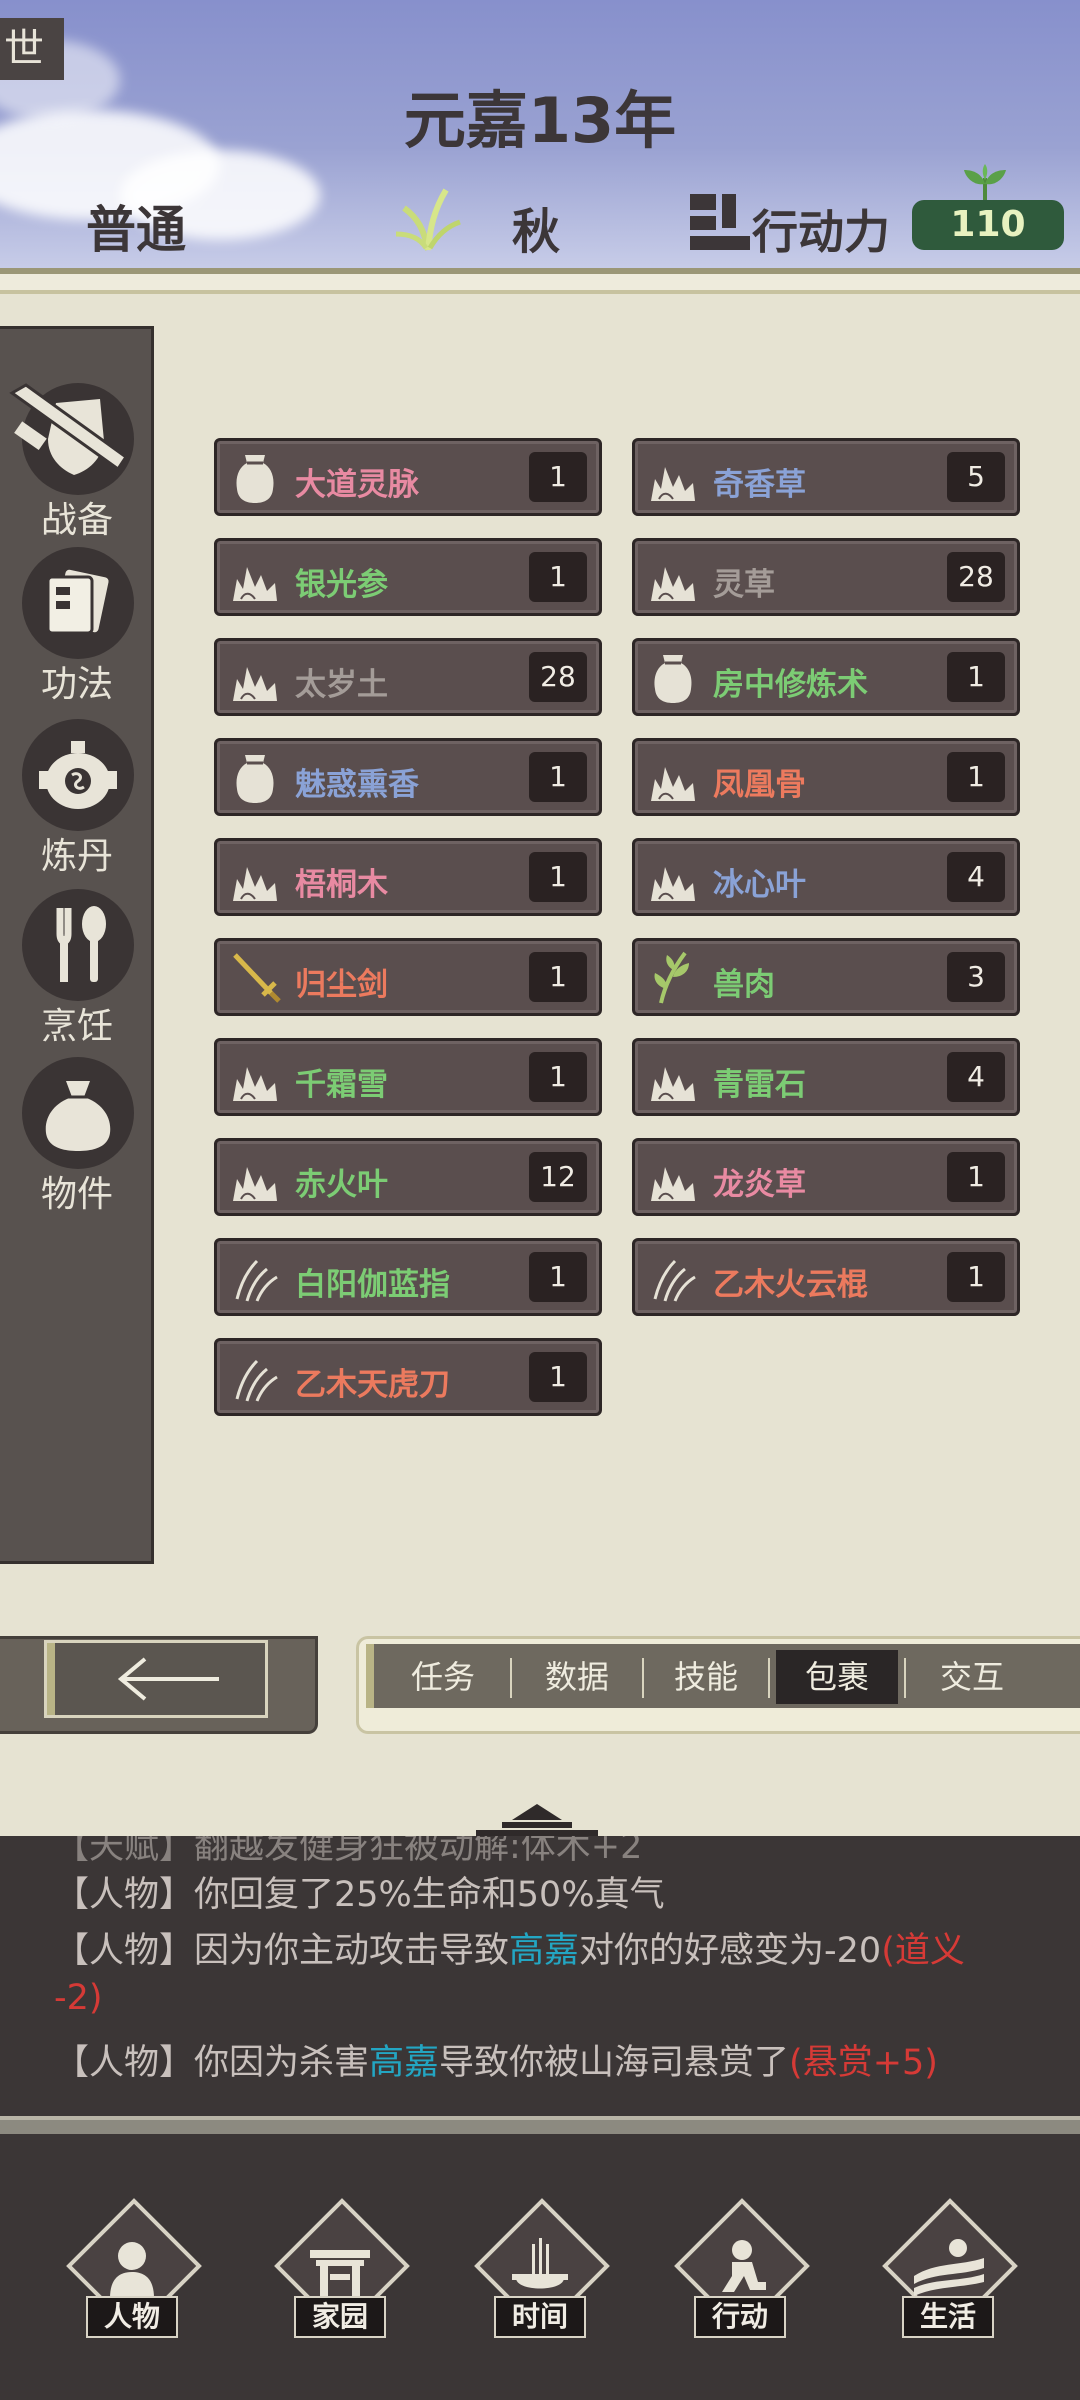 This screenshot has width=1080, height=2400. I want to click on inventory-item: 银光参 1, so click(408, 577).